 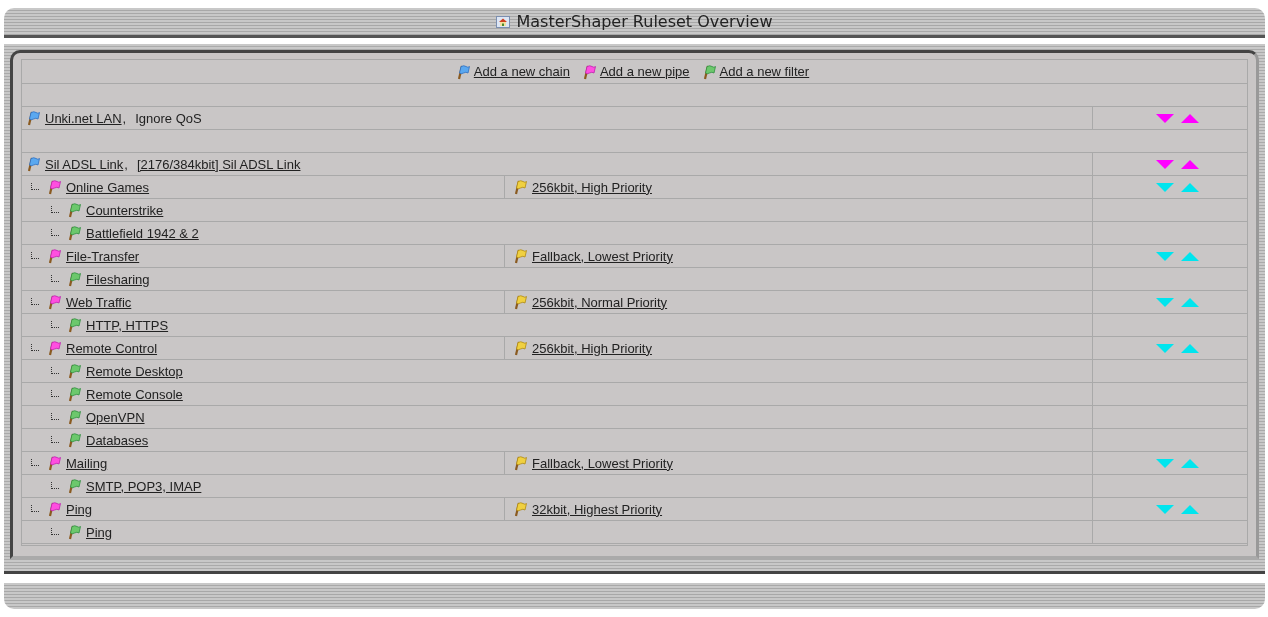 I want to click on filter-link: Filesharing, so click(x=118, y=279).